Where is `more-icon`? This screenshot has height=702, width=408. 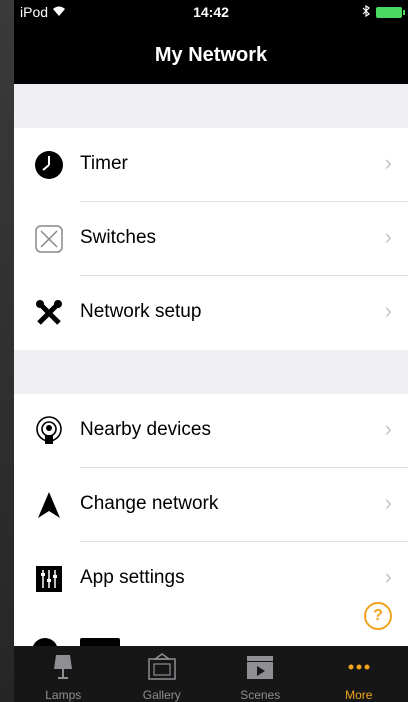
more-icon is located at coordinates (359, 667).